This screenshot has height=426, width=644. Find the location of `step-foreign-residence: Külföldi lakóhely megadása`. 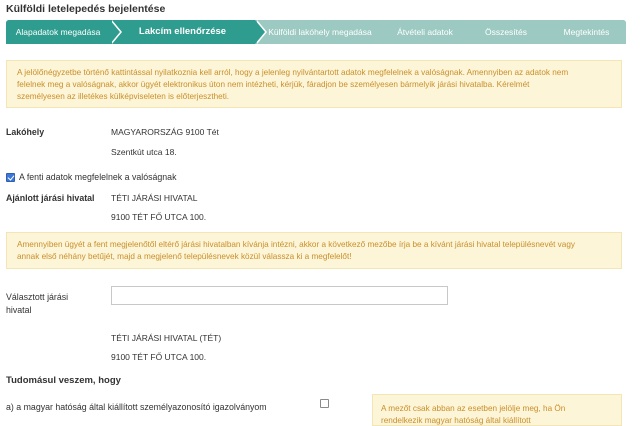

step-foreign-residence: Külföldi lakóhely megadása is located at coordinates (320, 32).